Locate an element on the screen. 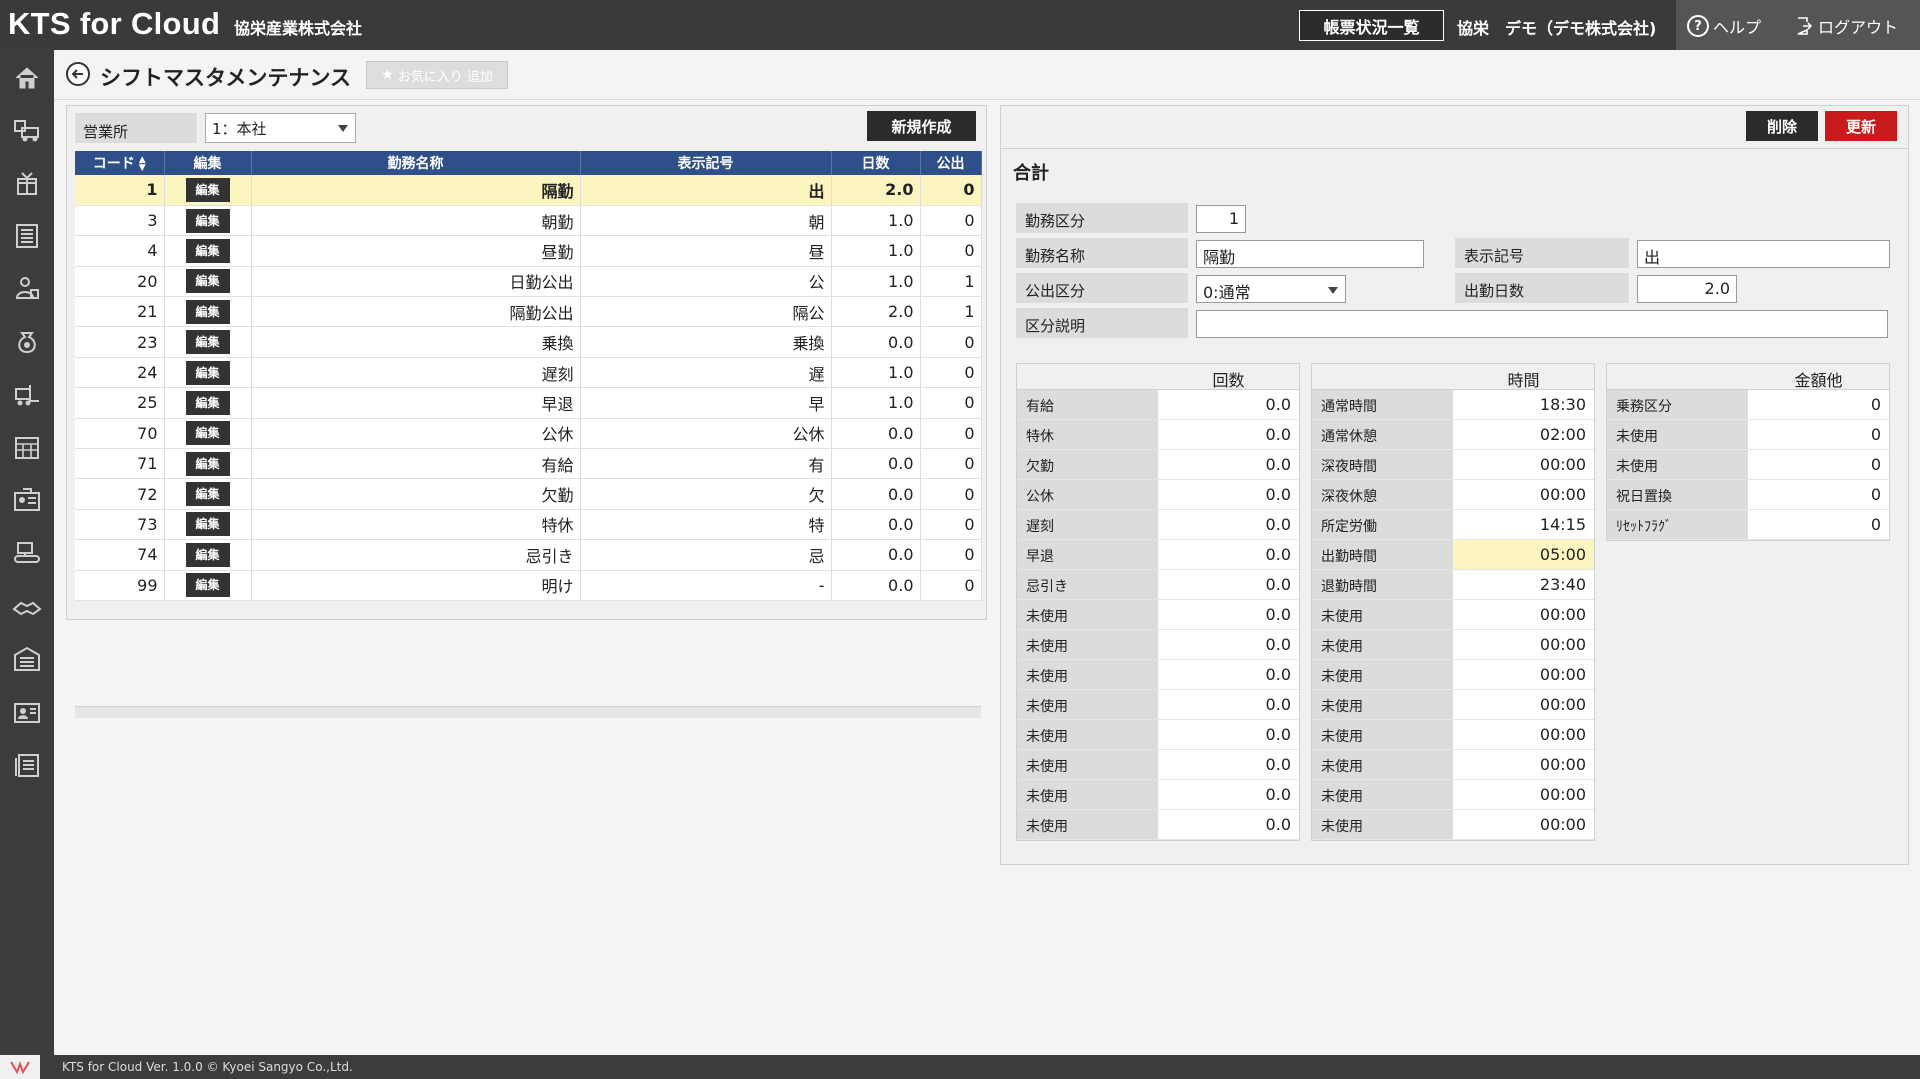 This screenshot has height=1079, width=1920. work-name-label: 勤務名称 is located at coordinates (1102, 253).